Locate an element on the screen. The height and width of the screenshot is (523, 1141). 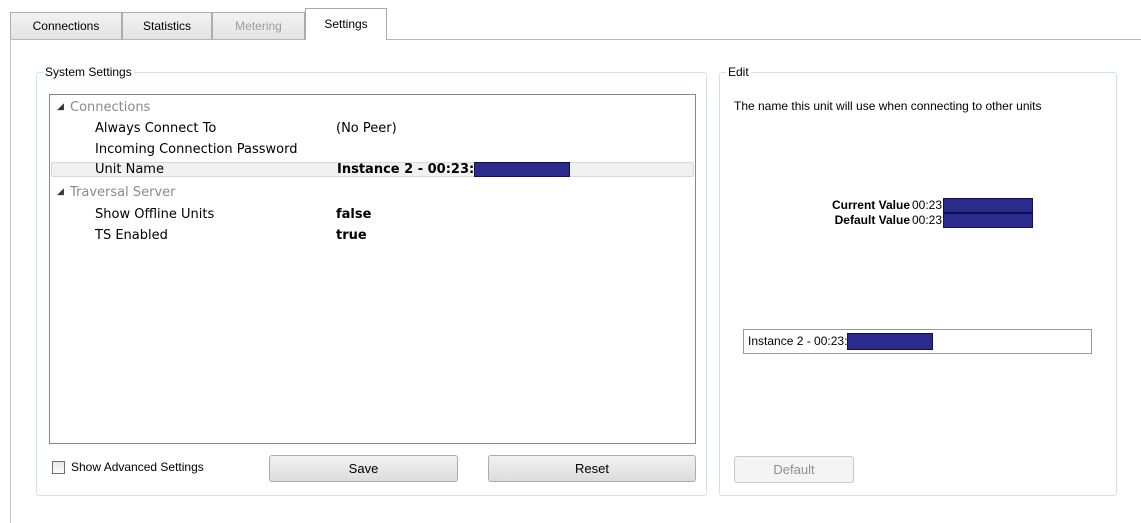
setting-value-container: Instance 2 - 00:23: is located at coordinates (454, 169).